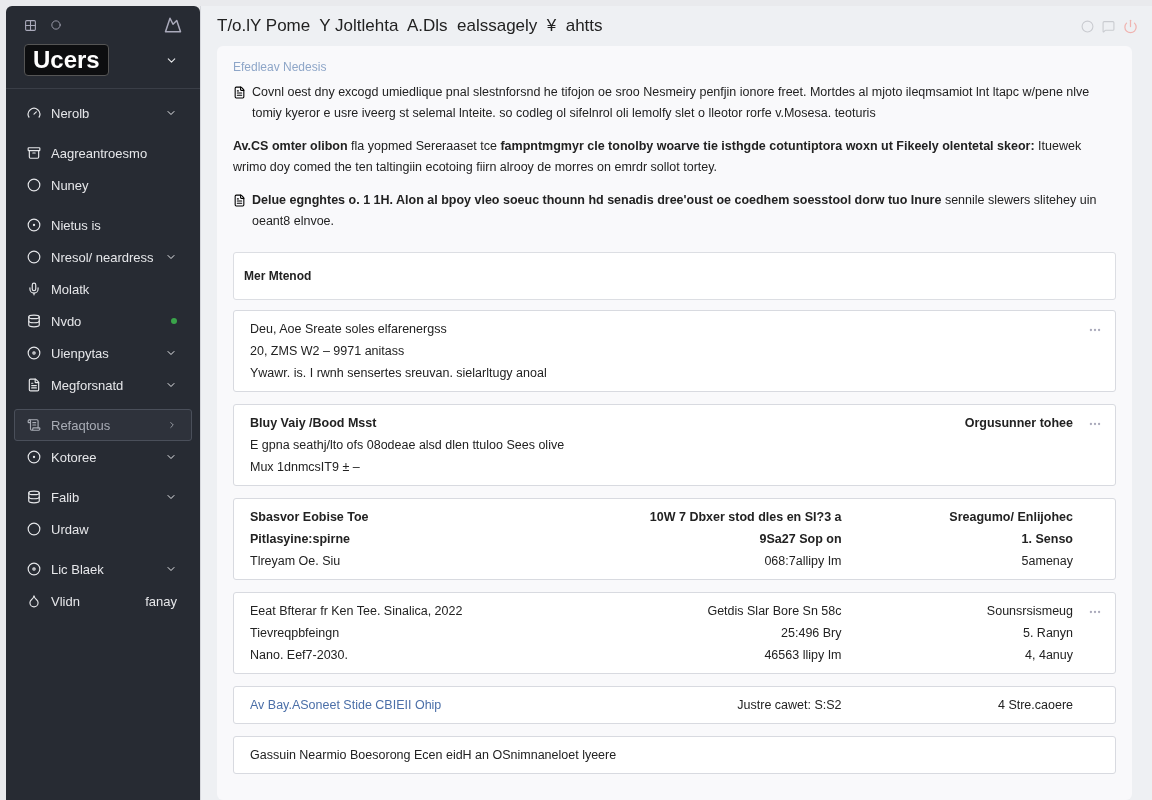 This screenshot has height=800, width=1152. Describe the element at coordinates (1046, 561) in the screenshot. I see `item-text: 5amenay` at that location.